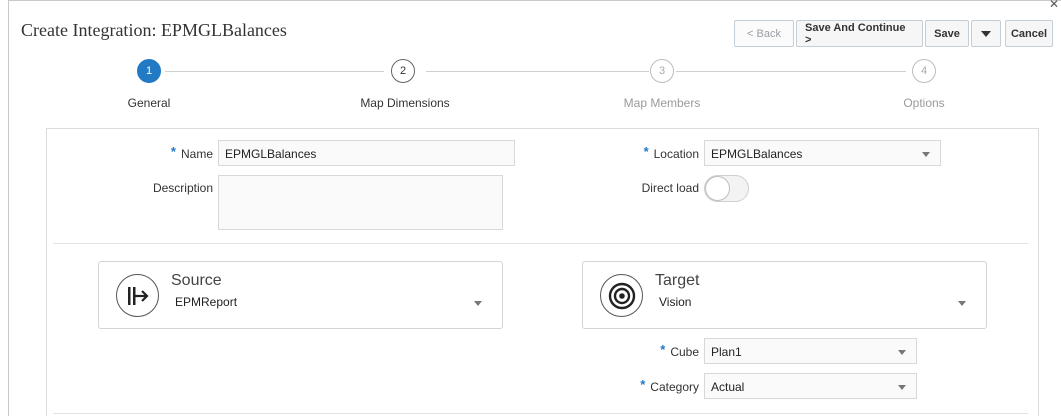 Image resolution: width=1061 pixels, height=416 pixels. Describe the element at coordinates (924, 103) in the screenshot. I see `train-label-options: Options` at that location.